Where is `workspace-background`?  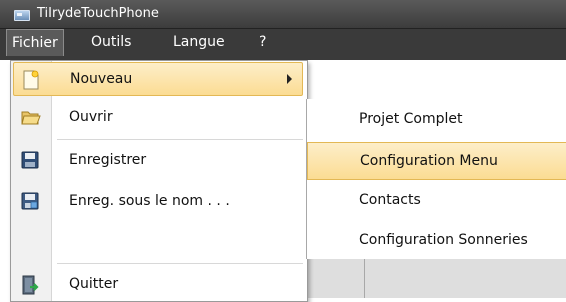 workspace-background is located at coordinates (433, 278).